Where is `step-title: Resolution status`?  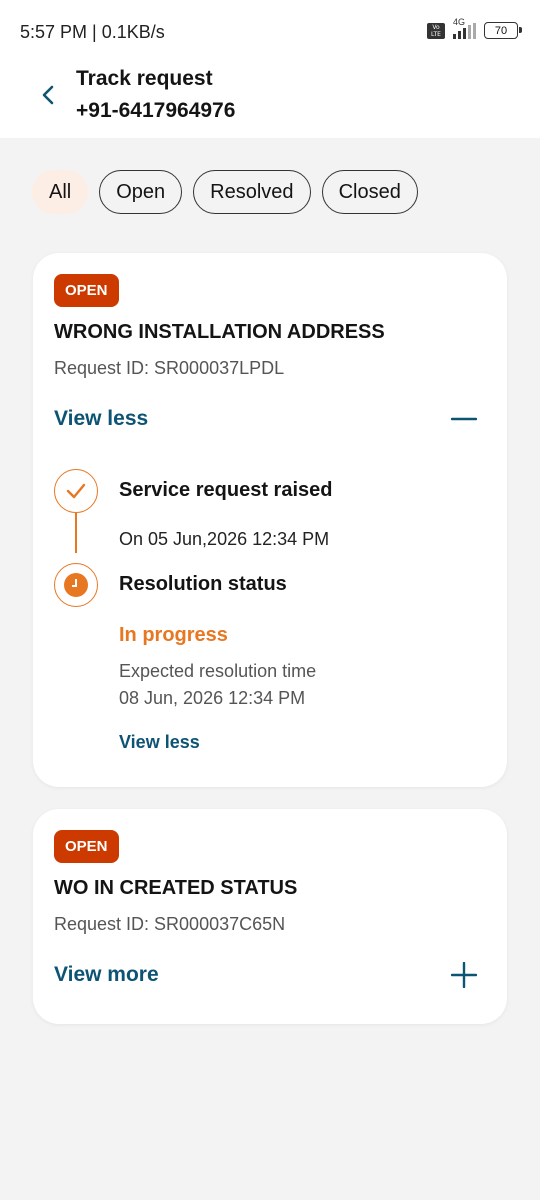
step-title: Resolution status is located at coordinates (203, 584).